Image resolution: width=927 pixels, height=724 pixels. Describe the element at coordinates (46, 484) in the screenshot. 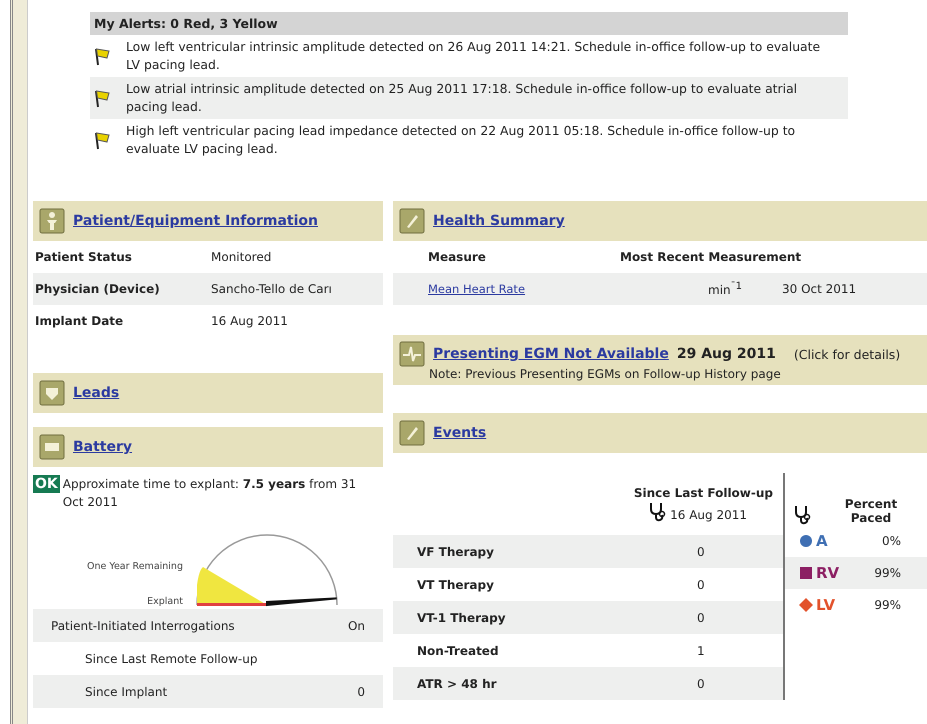

I see `status-badge: OK` at that location.